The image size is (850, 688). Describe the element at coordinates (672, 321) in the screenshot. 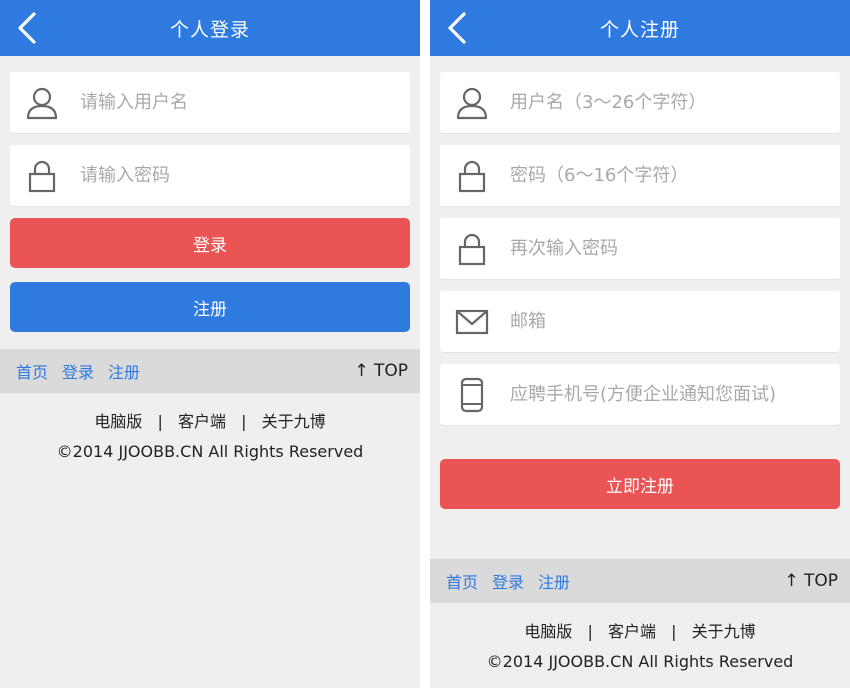

I see `reg-email-input` at that location.